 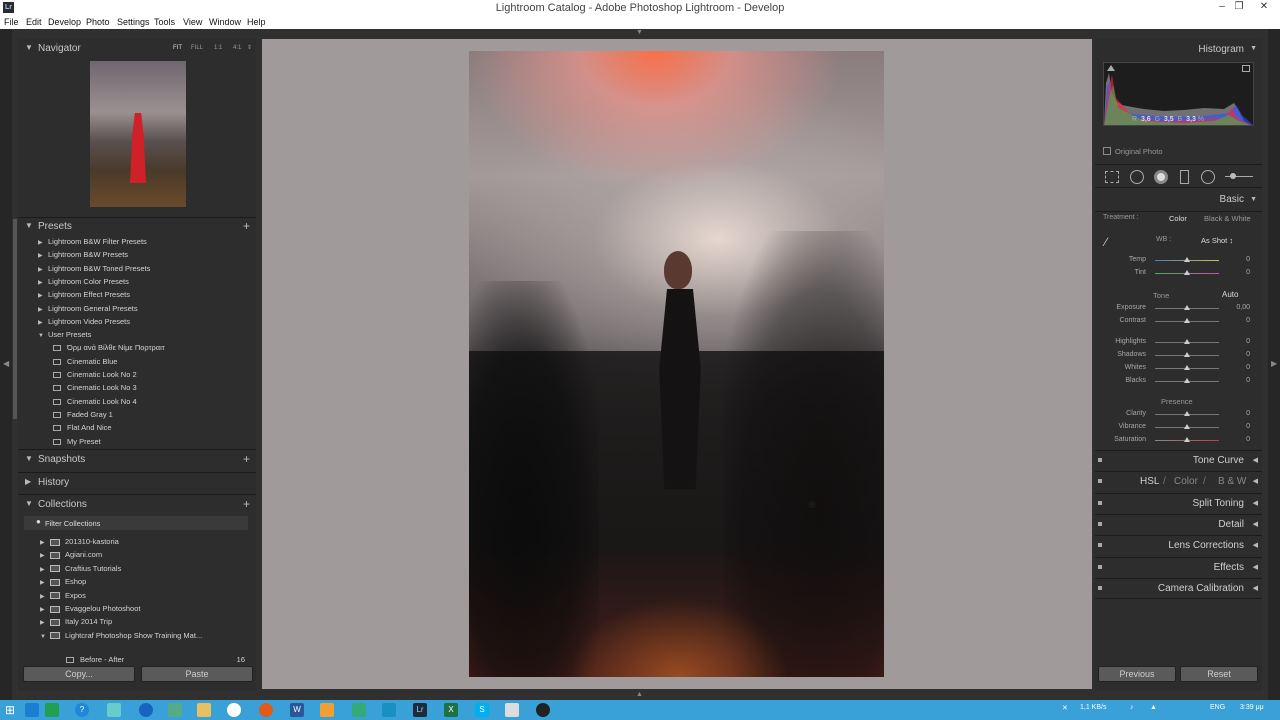 What do you see at coordinates (158, 659) in the screenshot?
I see `collection-sub-item: Before - After 16` at bounding box center [158, 659].